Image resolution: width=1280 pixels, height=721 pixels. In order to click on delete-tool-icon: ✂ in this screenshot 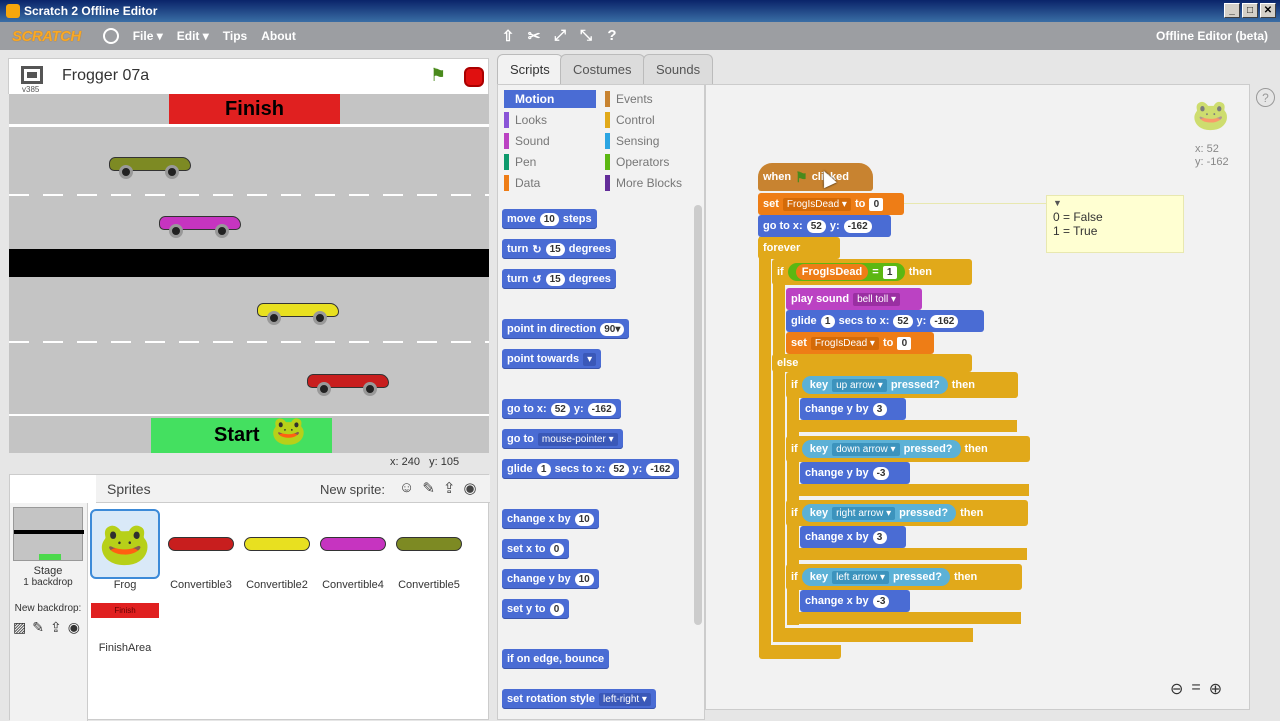, I will do `click(534, 36)`.